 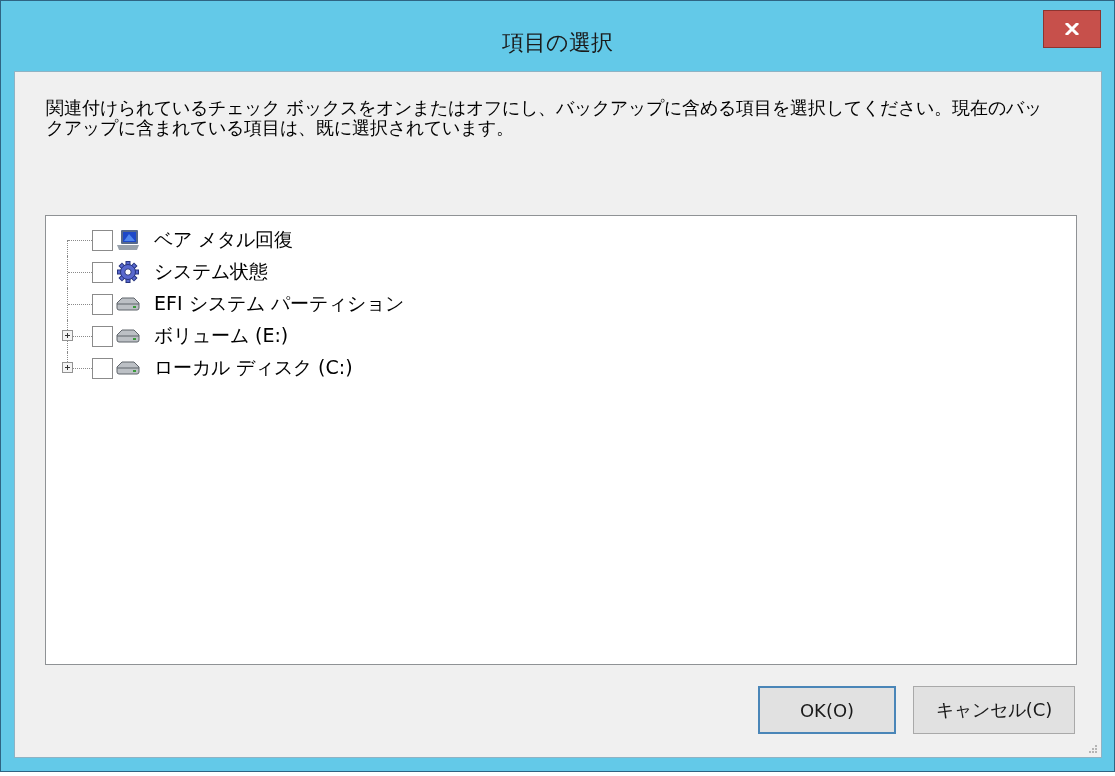 What do you see at coordinates (224, 240) in the screenshot?
I see `tree-item-label: ベア メタル回復` at bounding box center [224, 240].